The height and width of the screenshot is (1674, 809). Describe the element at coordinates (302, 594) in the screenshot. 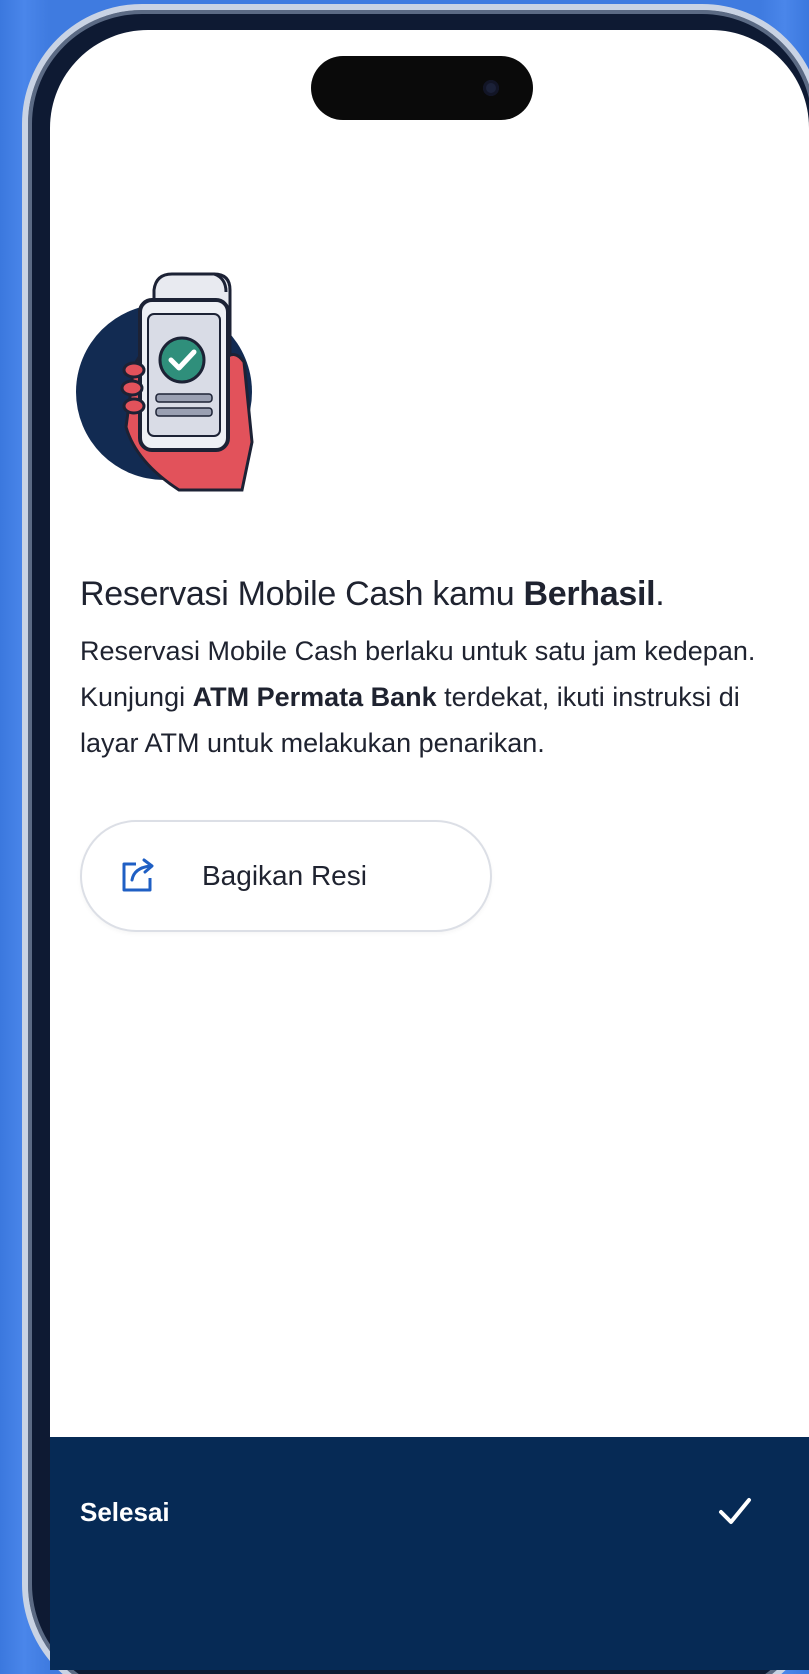

I see `title-text: Reservasi Mobile Cash kamu` at that location.